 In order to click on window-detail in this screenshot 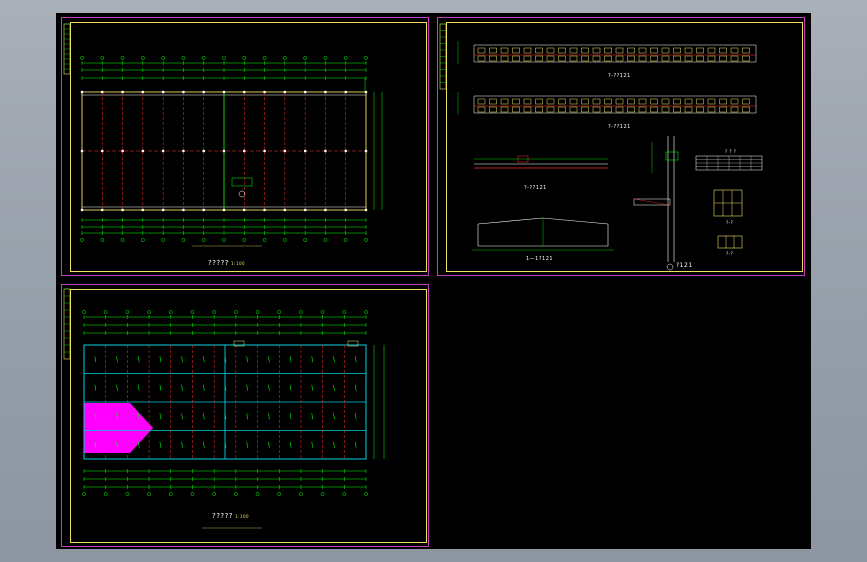, I will do `click(730, 242)`.